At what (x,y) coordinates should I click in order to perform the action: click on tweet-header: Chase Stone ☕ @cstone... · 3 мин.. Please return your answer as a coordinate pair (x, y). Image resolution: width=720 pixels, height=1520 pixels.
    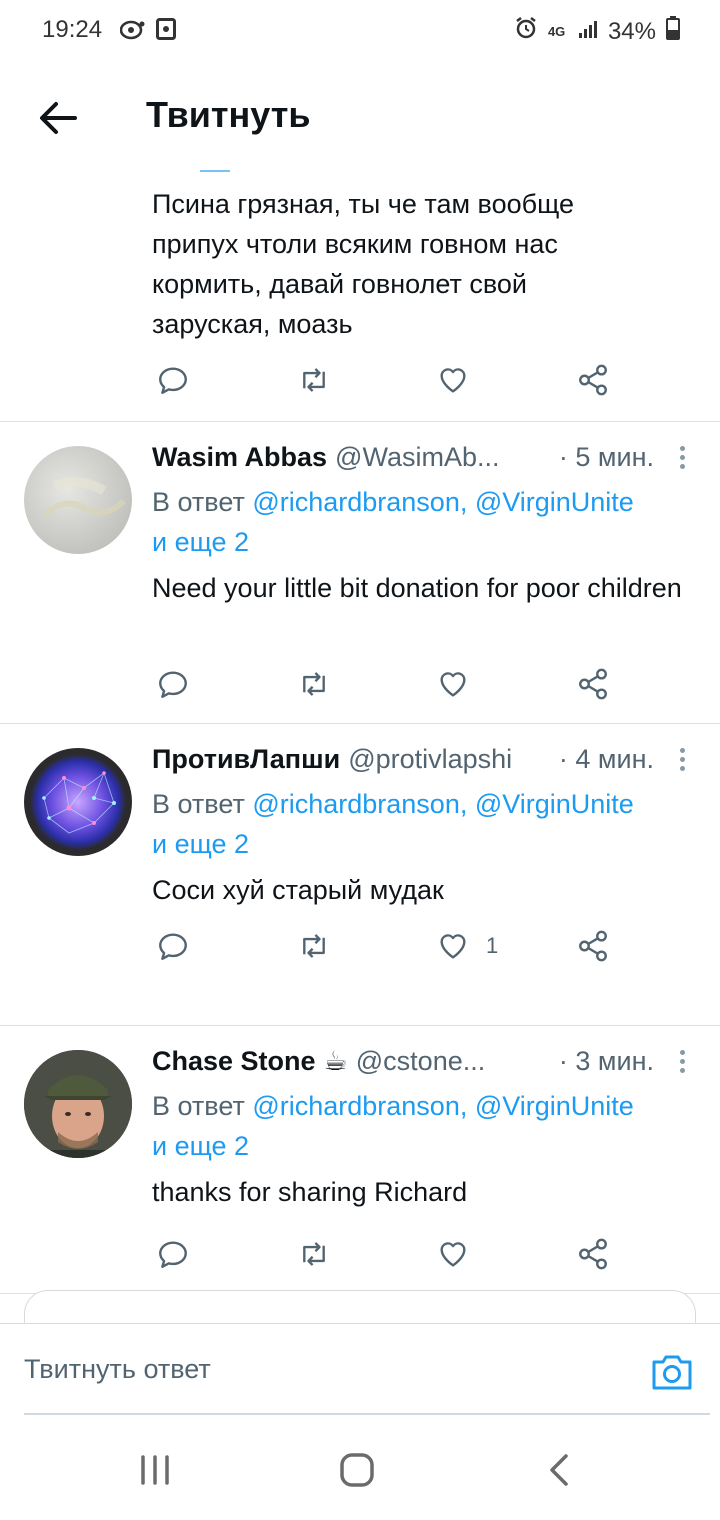
    Looking at the image, I should click on (407, 1064).